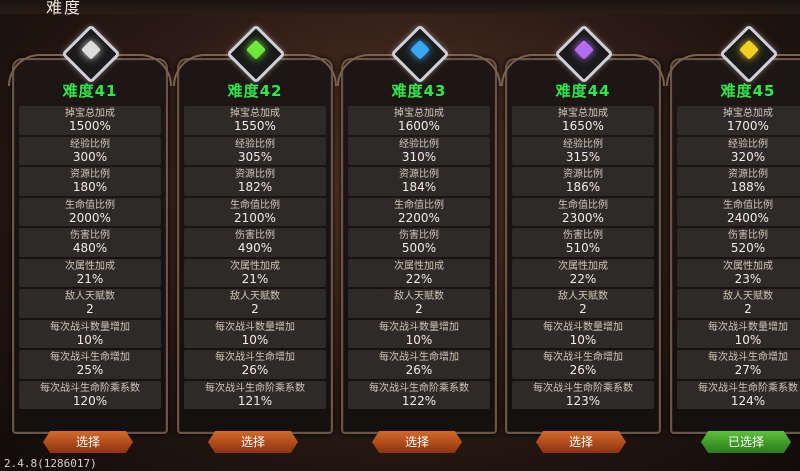  I want to click on stat-value: 182%, so click(255, 187).